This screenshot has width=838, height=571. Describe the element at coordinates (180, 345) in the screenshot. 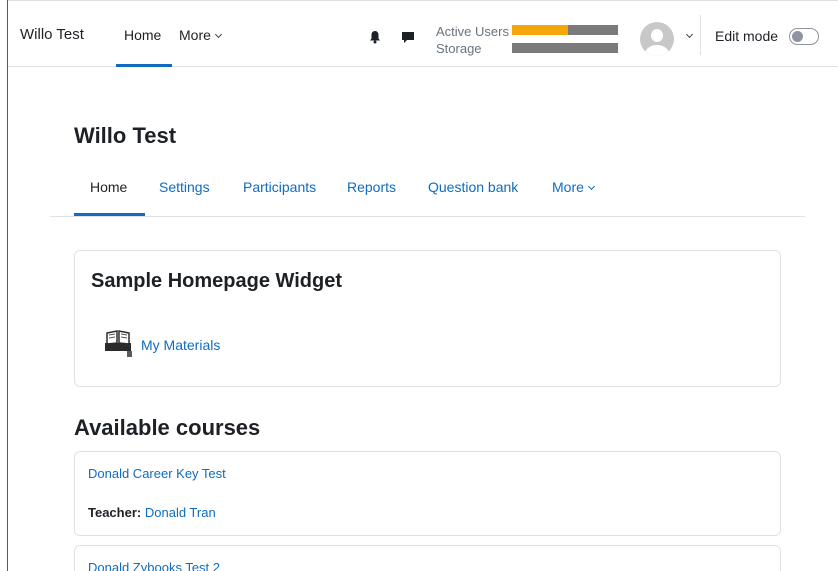

I see `my-materials-link: My Materials` at that location.